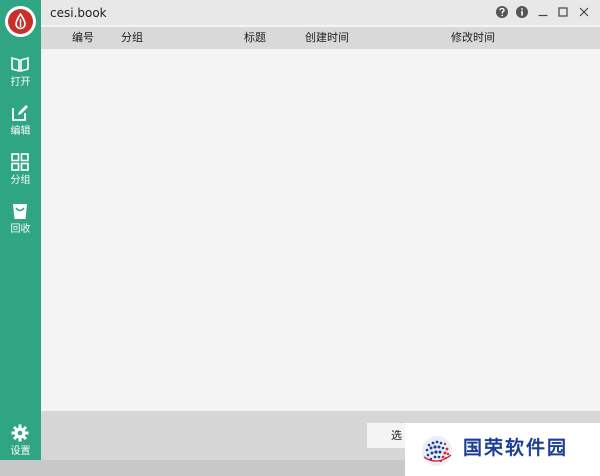 This screenshot has height=476, width=600. Describe the element at coordinates (78, 13) in the screenshot. I see `window-title: cesi.book` at that location.